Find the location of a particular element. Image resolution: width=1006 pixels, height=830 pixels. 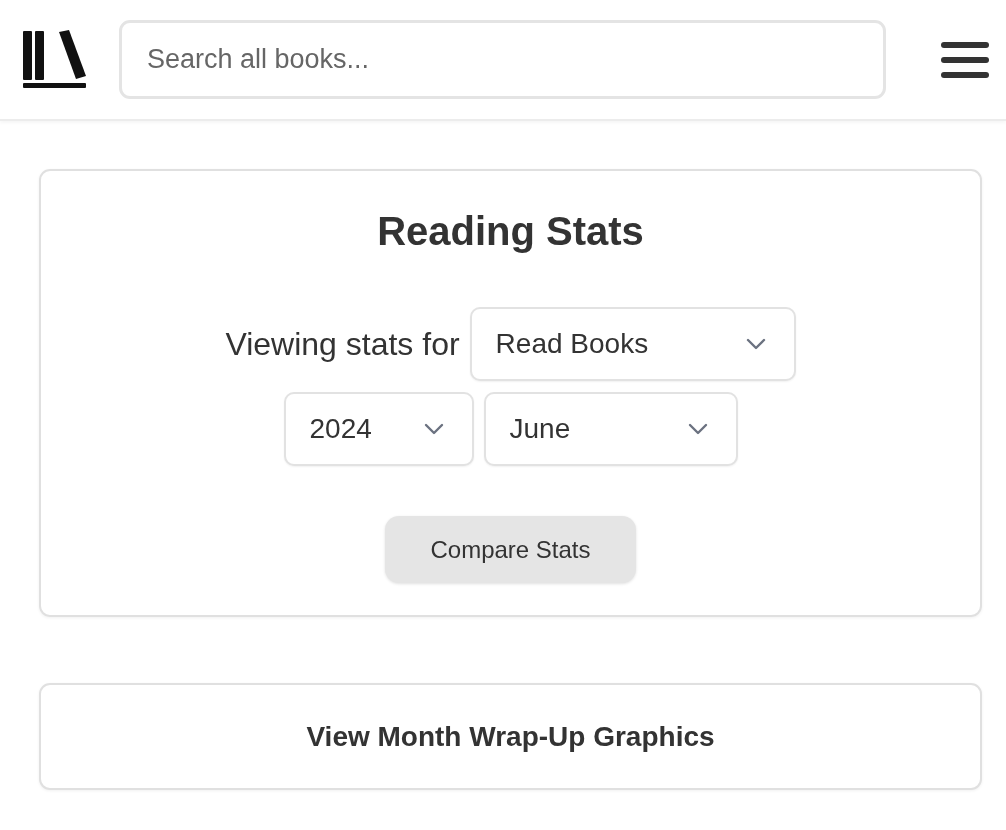

card-title: Reading Stats is located at coordinates (510, 231).